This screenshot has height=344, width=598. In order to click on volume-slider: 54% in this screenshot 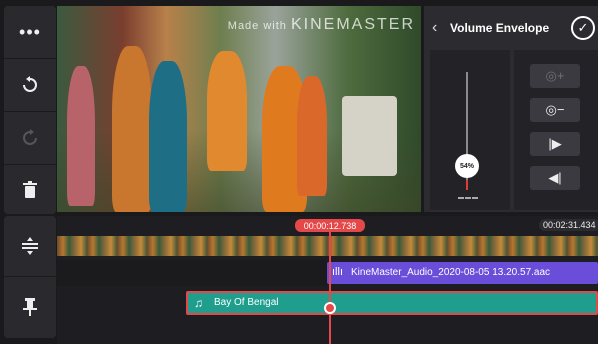, I will do `click(470, 130)`.